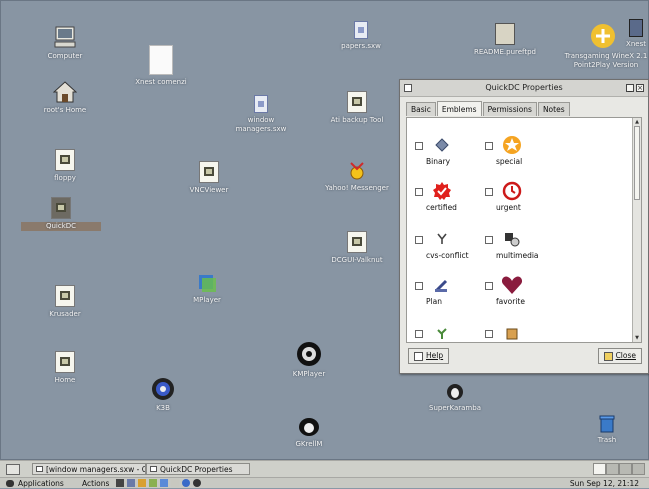 This screenshot has width=649, height=489. Describe the element at coordinates (512, 239) in the screenshot. I see `film-icon` at that location.